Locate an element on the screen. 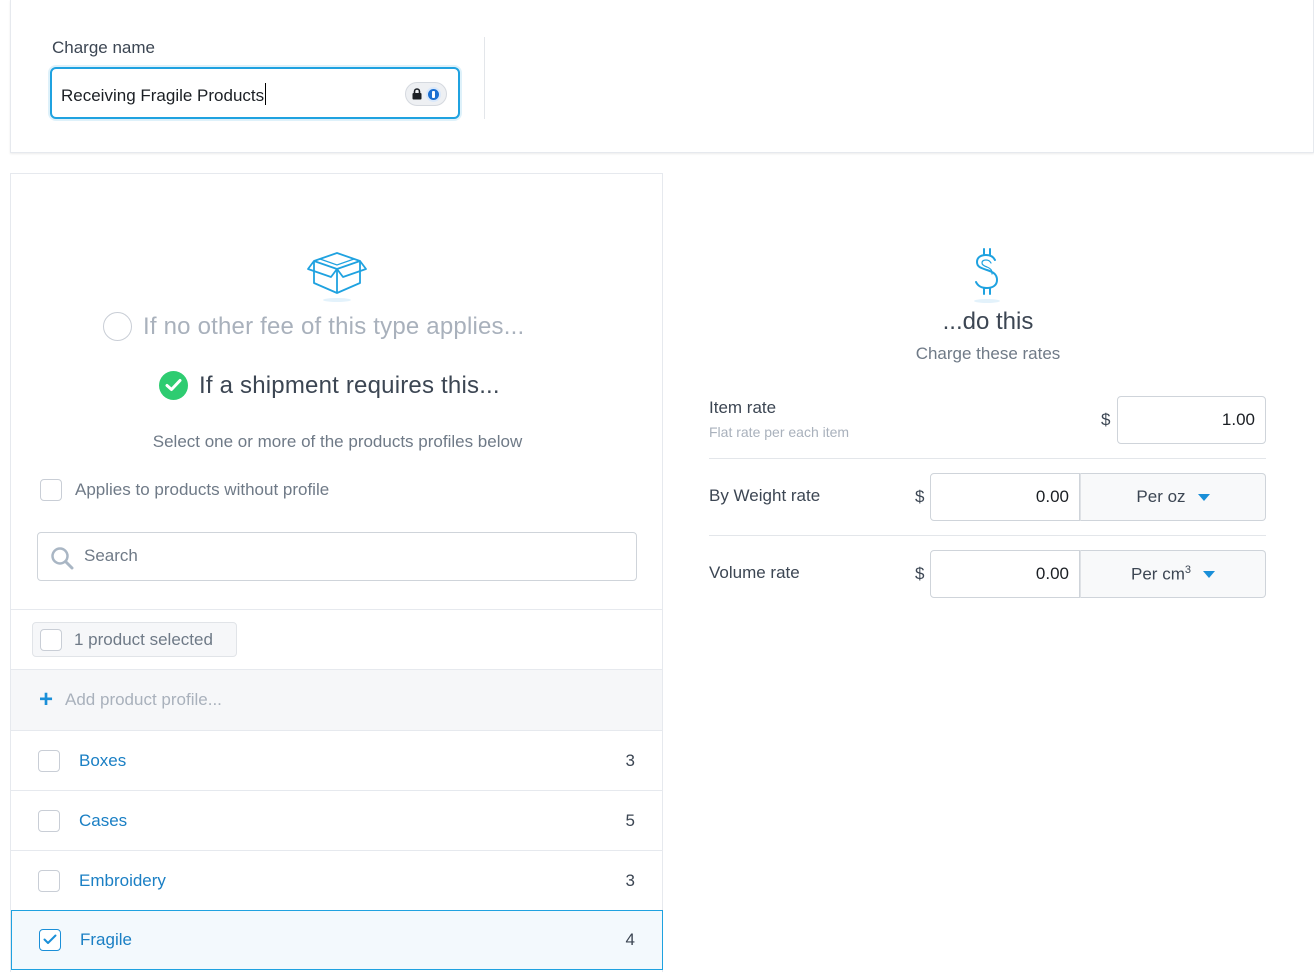 The image size is (1314, 972). selection-bar: 1 product selected is located at coordinates (336, 639).